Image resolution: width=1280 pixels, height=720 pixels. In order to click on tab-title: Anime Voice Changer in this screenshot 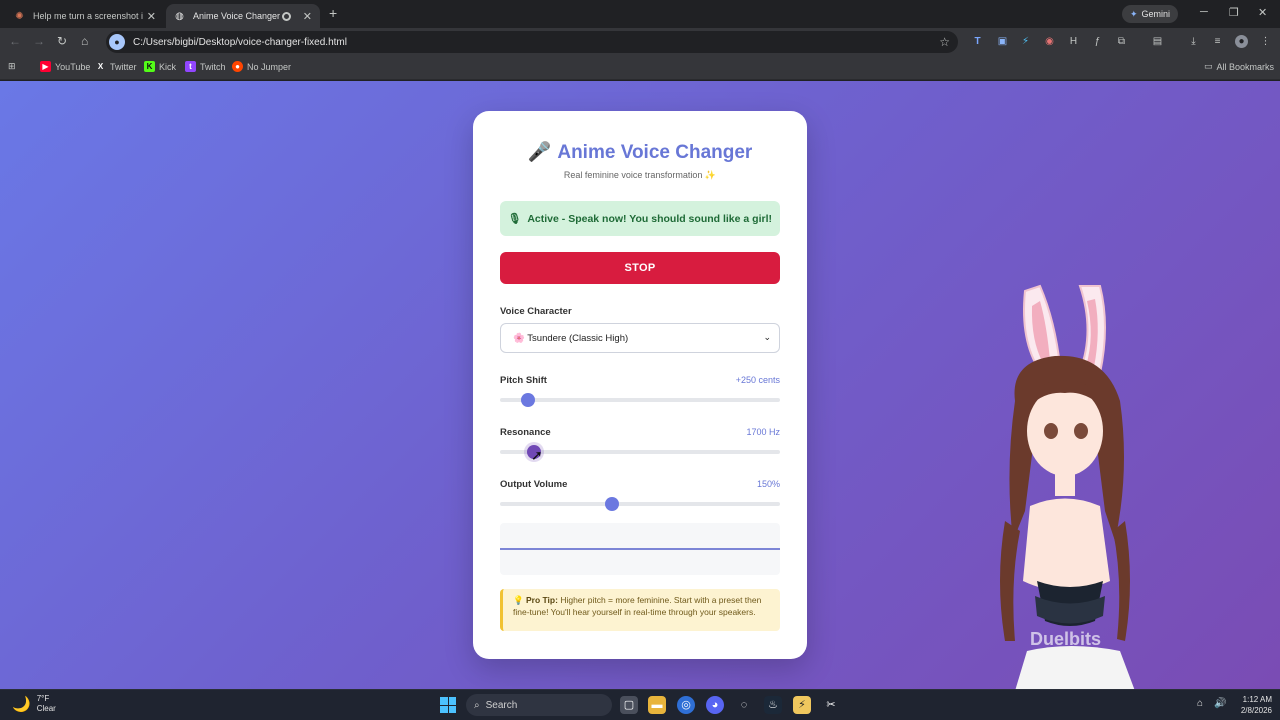, I will do `click(237, 16)`.